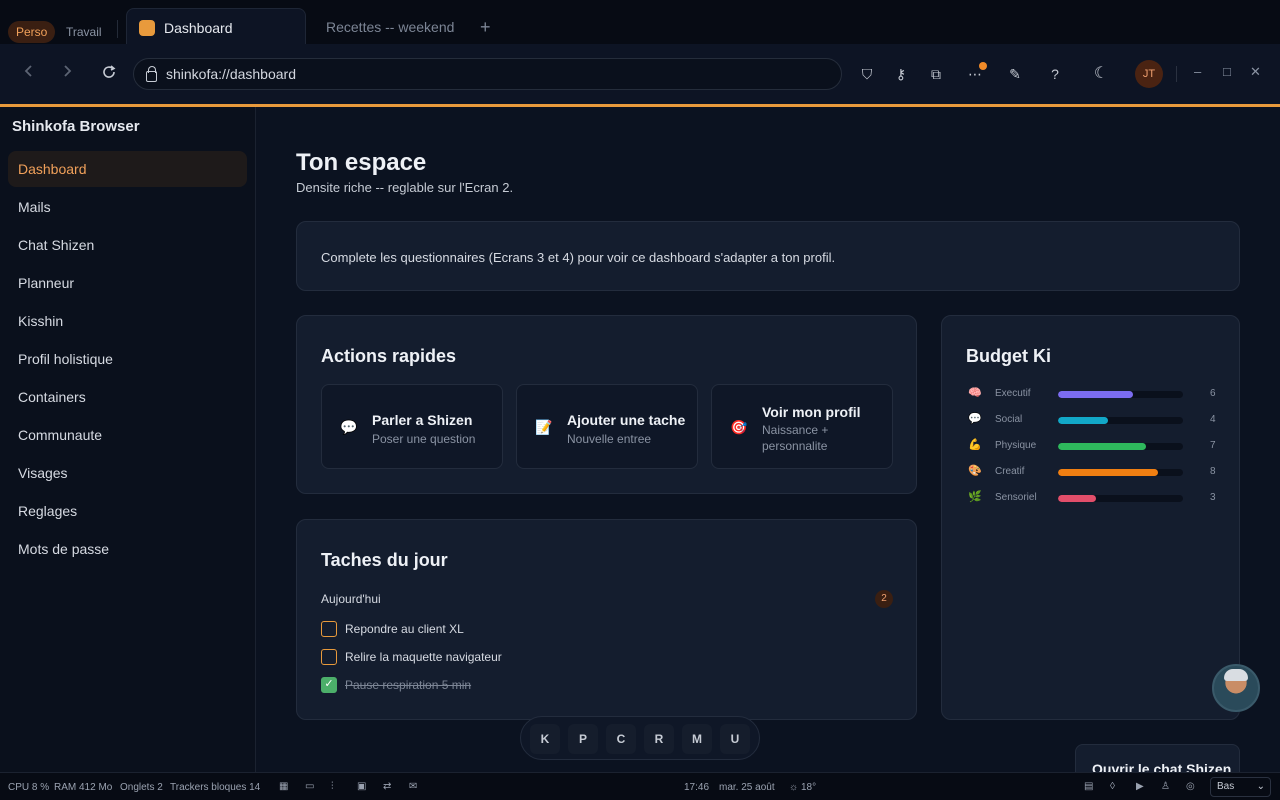  What do you see at coordinates (621, 739) in the screenshot?
I see `dock-button-c: C` at bounding box center [621, 739].